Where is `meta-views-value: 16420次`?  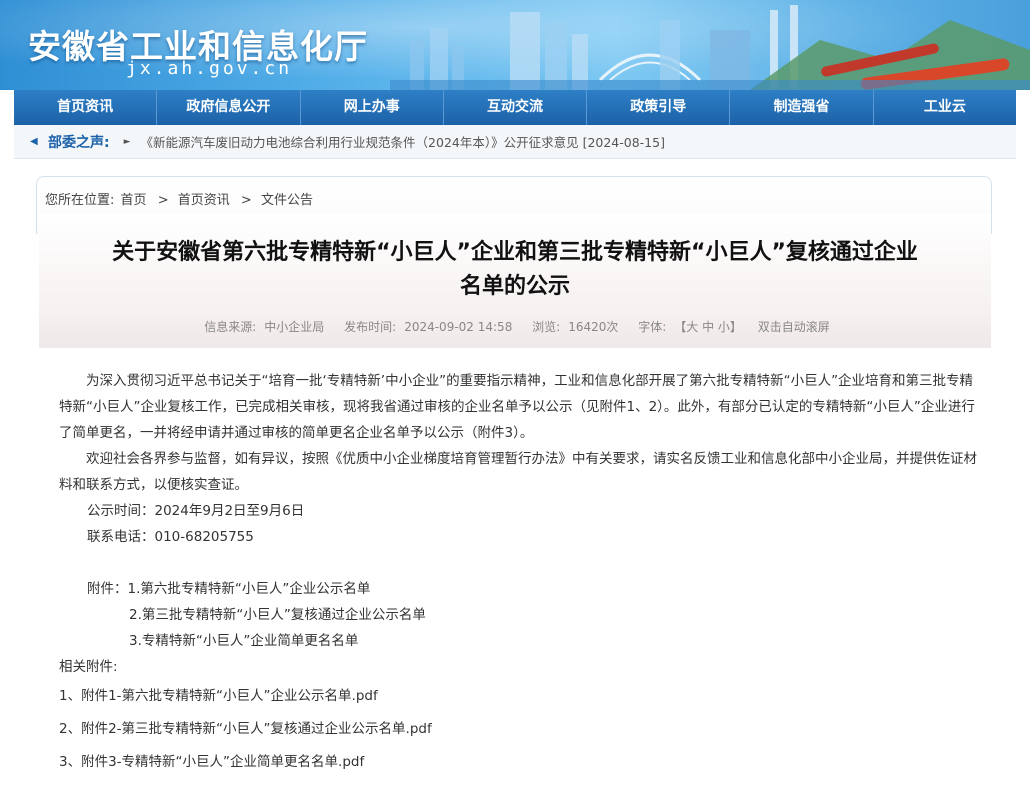 meta-views-value: 16420次 is located at coordinates (593, 327).